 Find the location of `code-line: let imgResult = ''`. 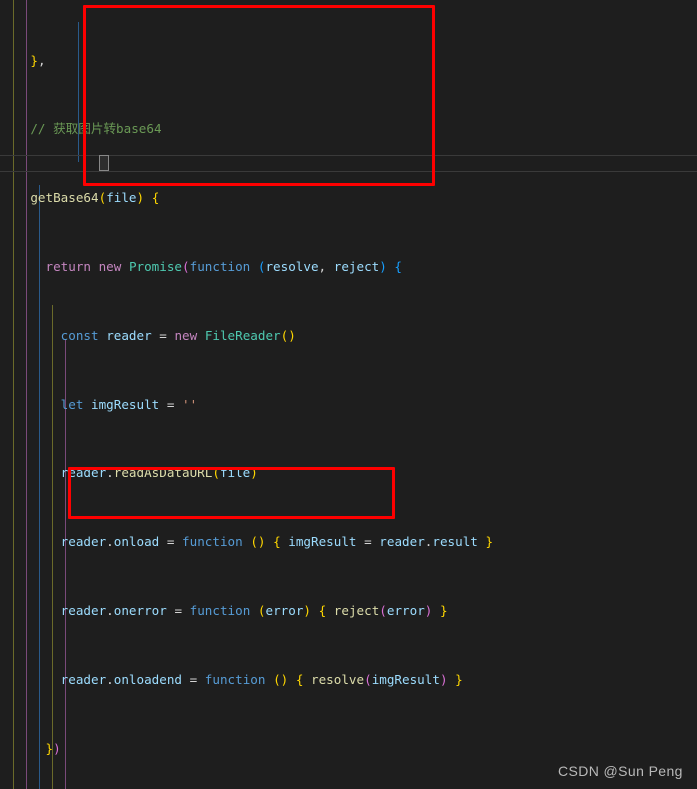

code-line: let imgResult = '' is located at coordinates (129, 404).